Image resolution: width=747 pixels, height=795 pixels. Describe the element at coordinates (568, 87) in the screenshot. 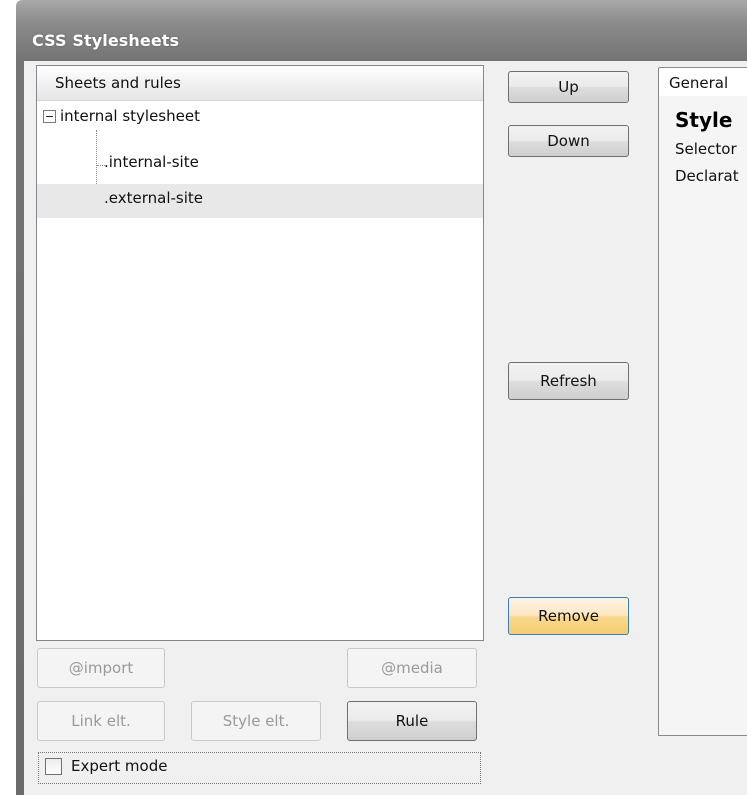

I see `up-button: Up` at that location.